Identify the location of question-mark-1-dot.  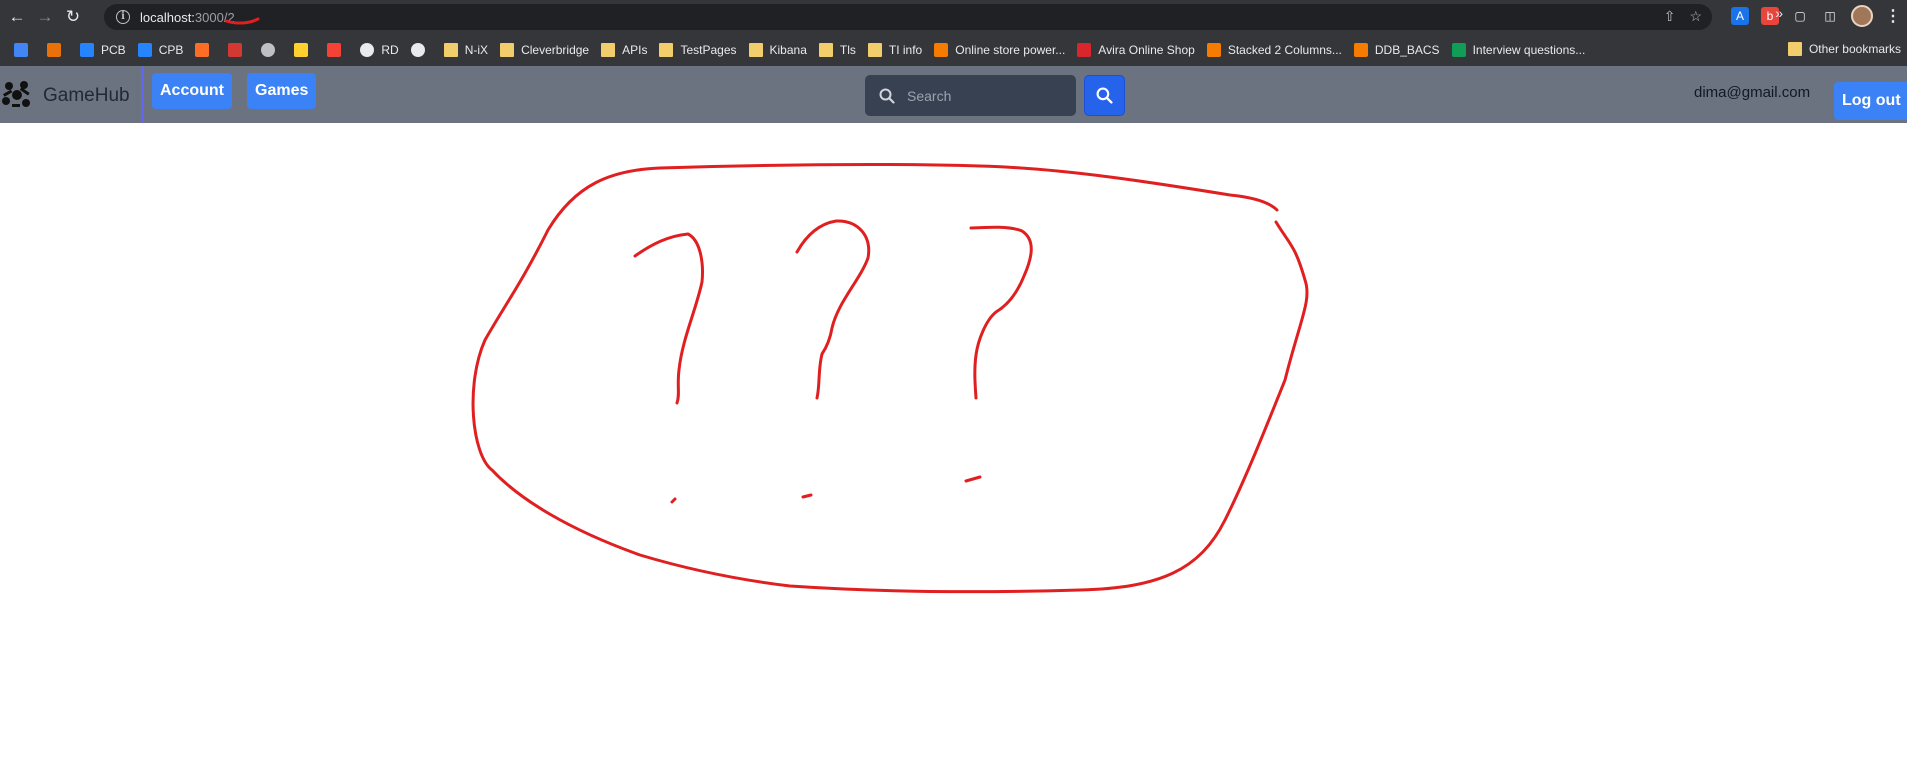
(673, 500).